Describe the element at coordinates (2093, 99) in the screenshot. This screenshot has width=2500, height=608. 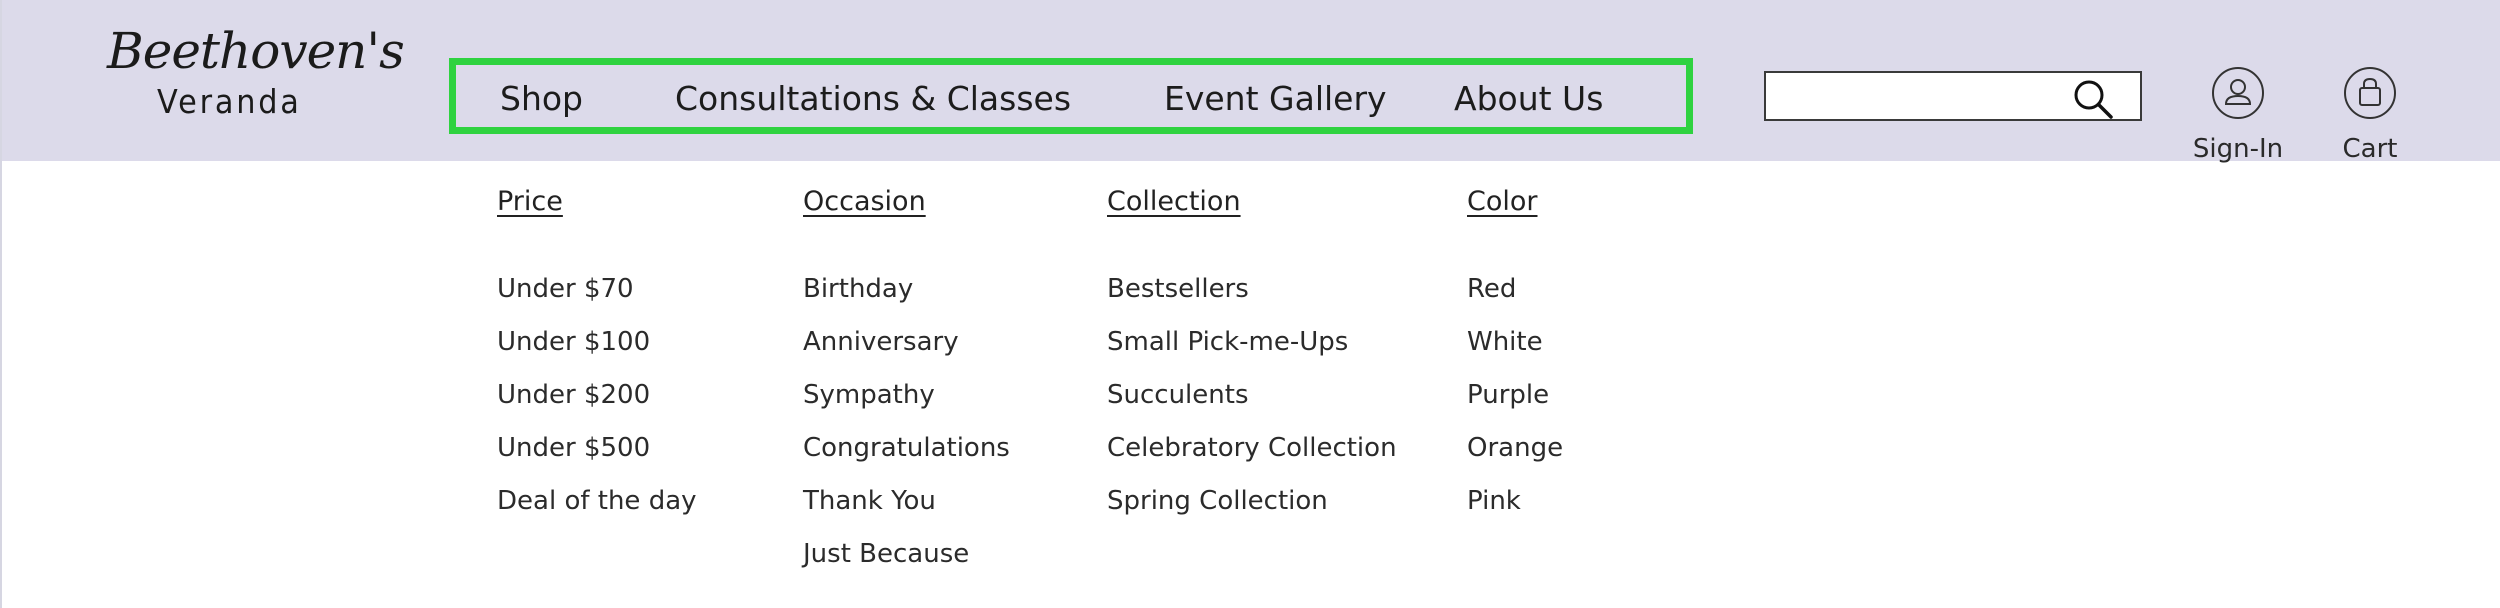
I see `search-icon` at that location.